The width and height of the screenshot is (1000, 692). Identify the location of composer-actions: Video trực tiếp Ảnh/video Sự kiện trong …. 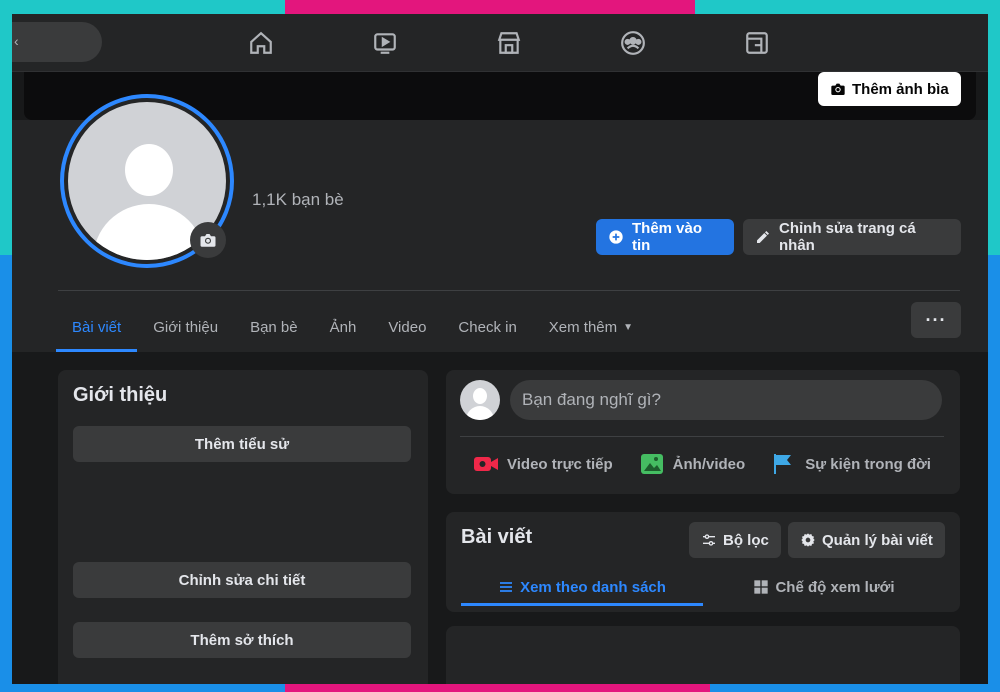
(702, 464).